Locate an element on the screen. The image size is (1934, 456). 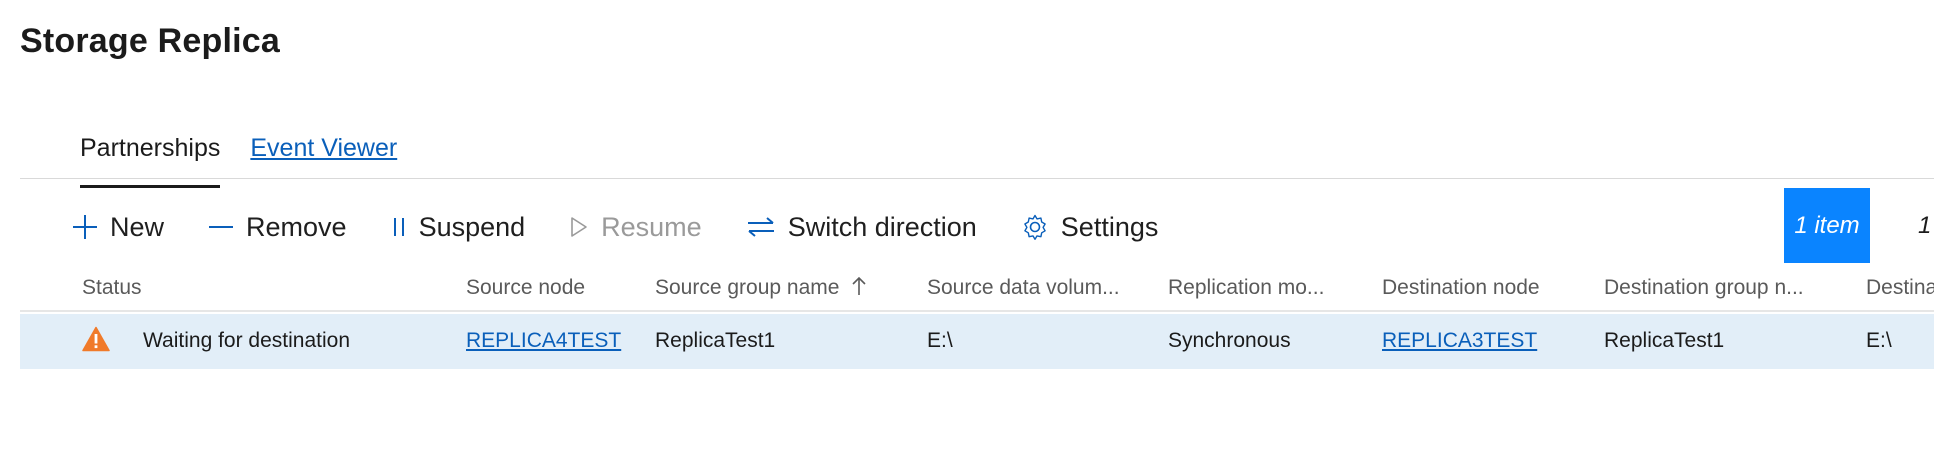
remove-label: Remove is located at coordinates (296, 226).